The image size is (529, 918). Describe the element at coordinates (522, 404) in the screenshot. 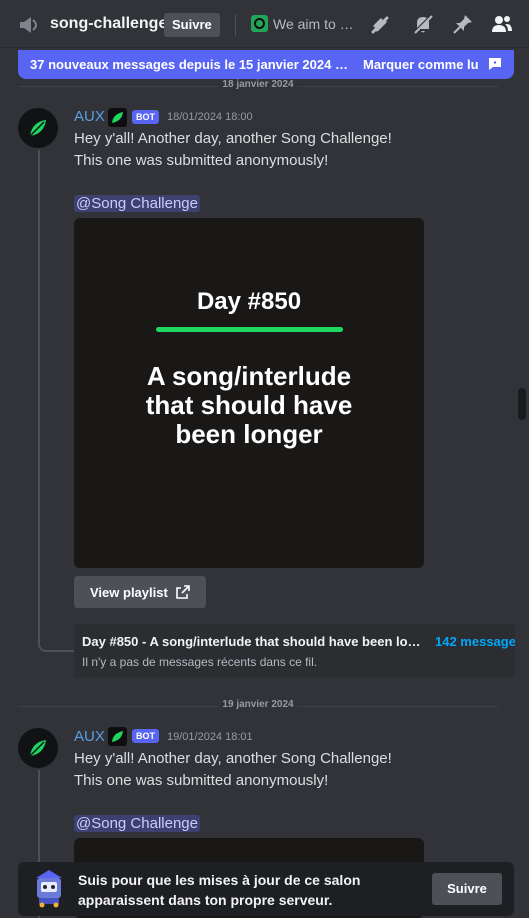

I see `scrollbar-thumb` at that location.